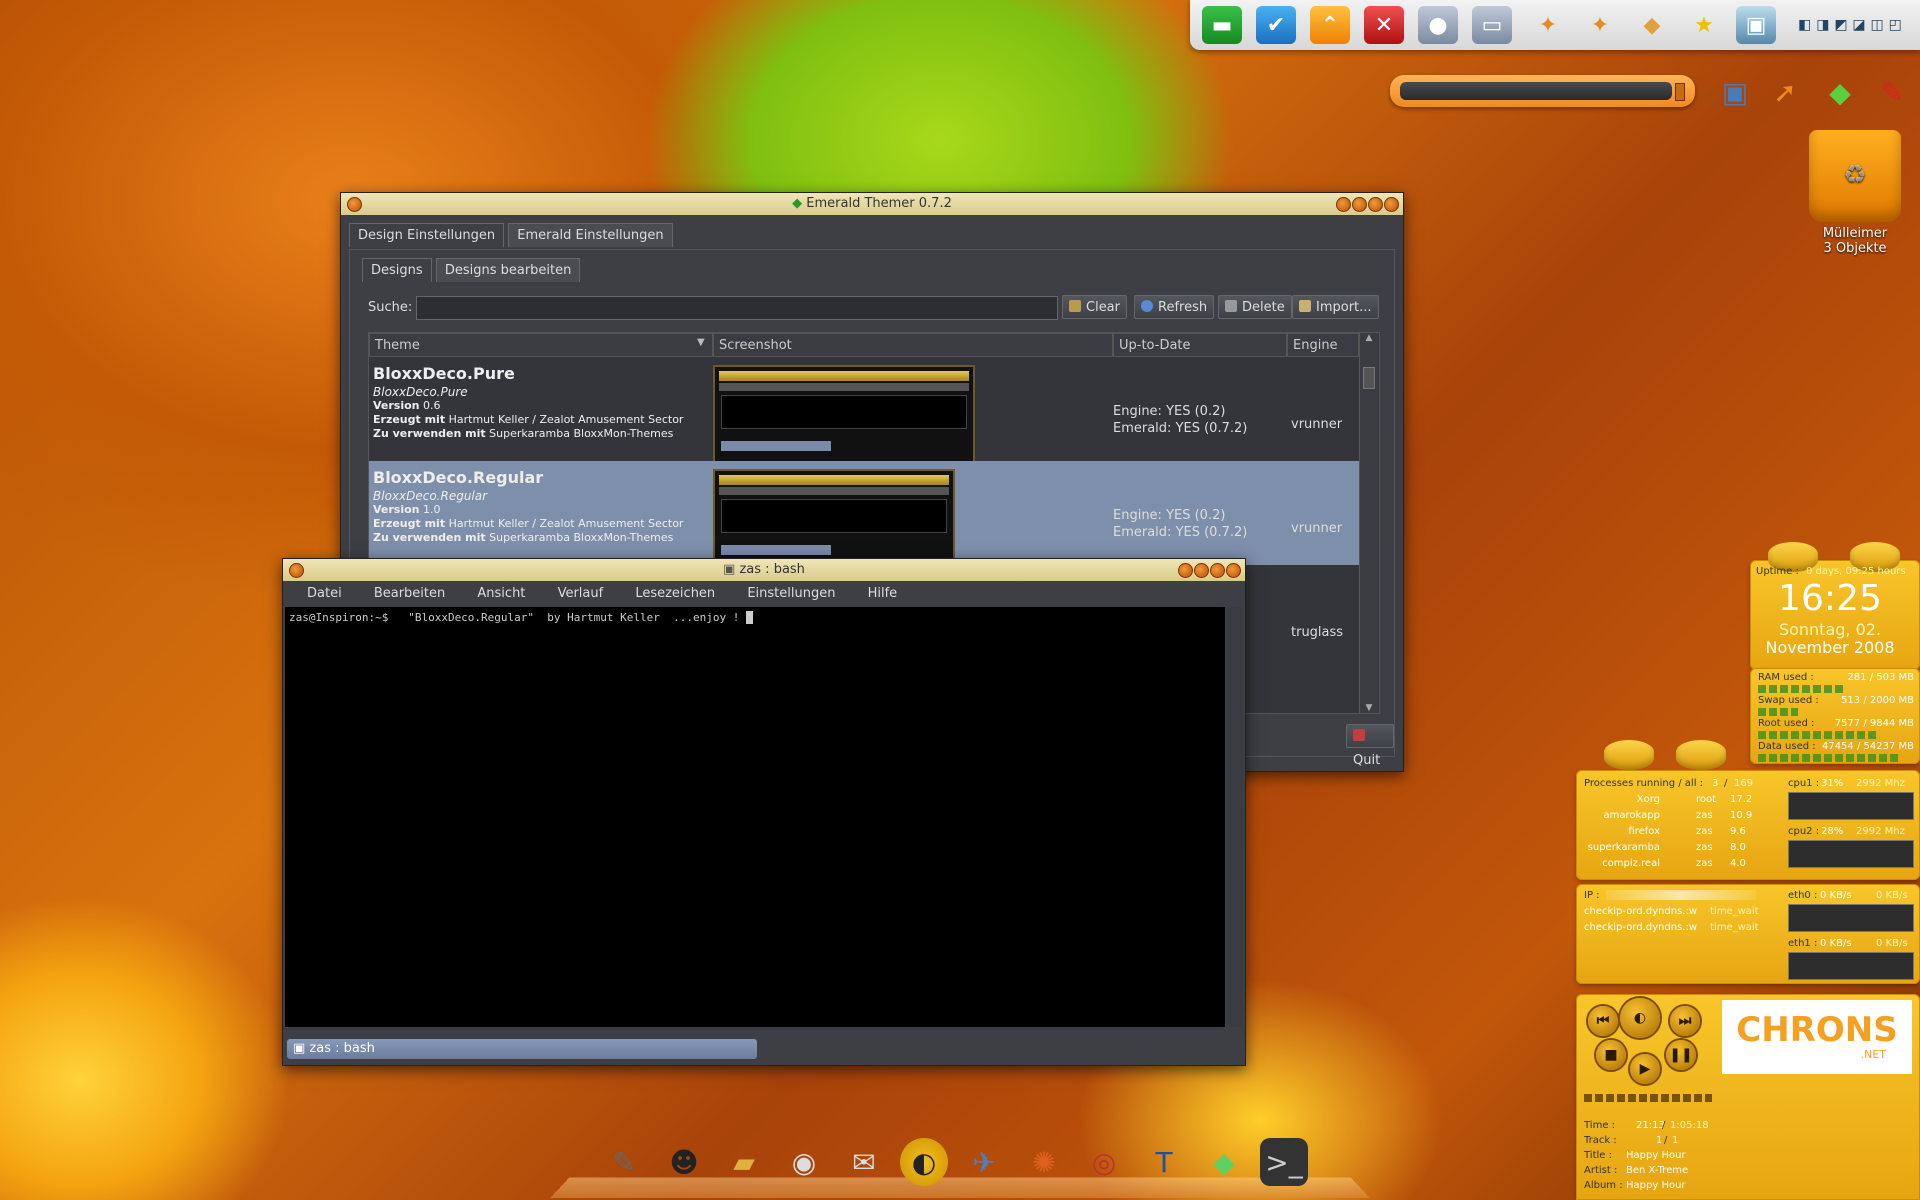 This screenshot has height=1200, width=1920. Describe the element at coordinates (1892, 92) in the screenshot. I see `pen-icon: ✎` at that location.